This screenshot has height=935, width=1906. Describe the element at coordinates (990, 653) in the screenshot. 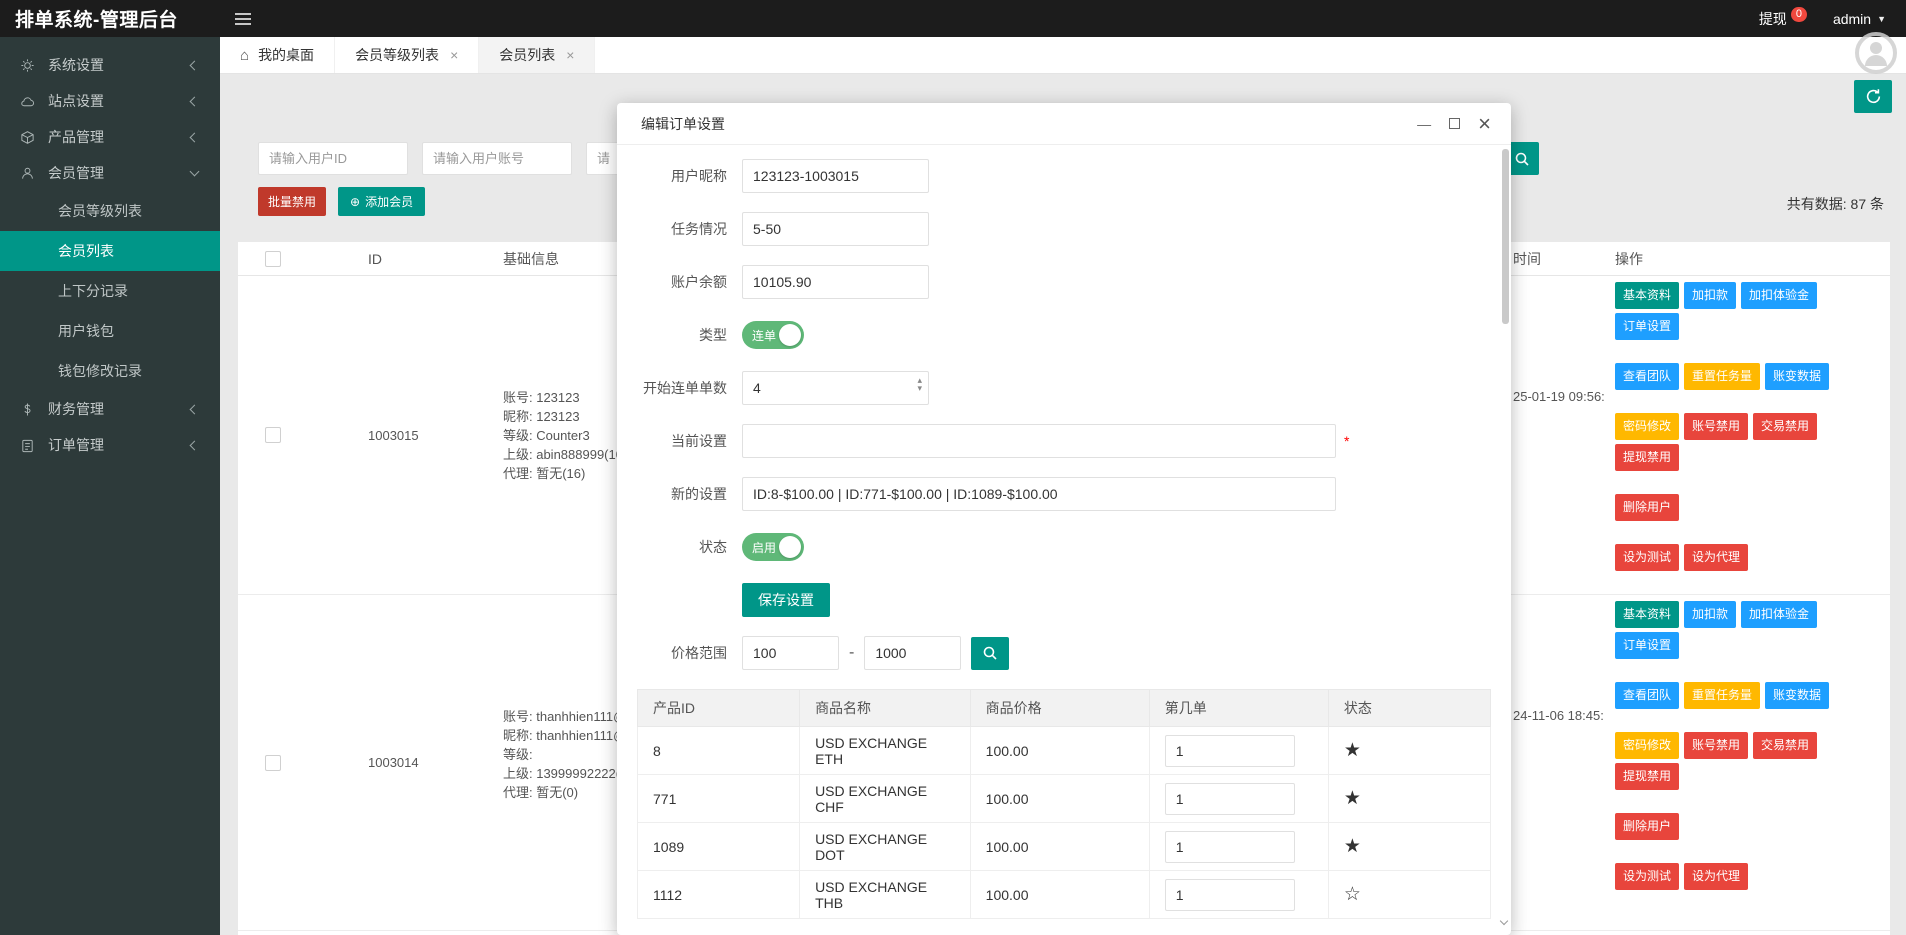

I see `price-search-button` at that location.